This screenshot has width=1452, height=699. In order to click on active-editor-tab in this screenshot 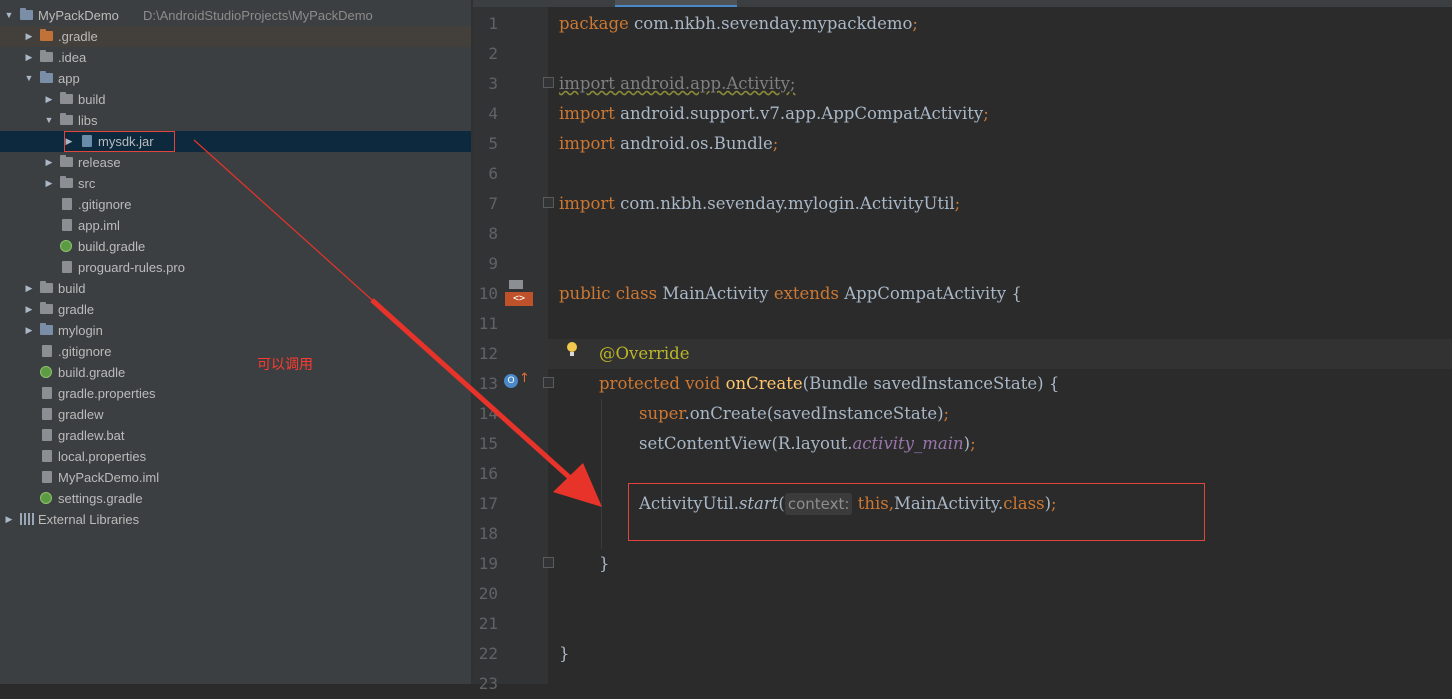, I will do `click(676, 3)`.